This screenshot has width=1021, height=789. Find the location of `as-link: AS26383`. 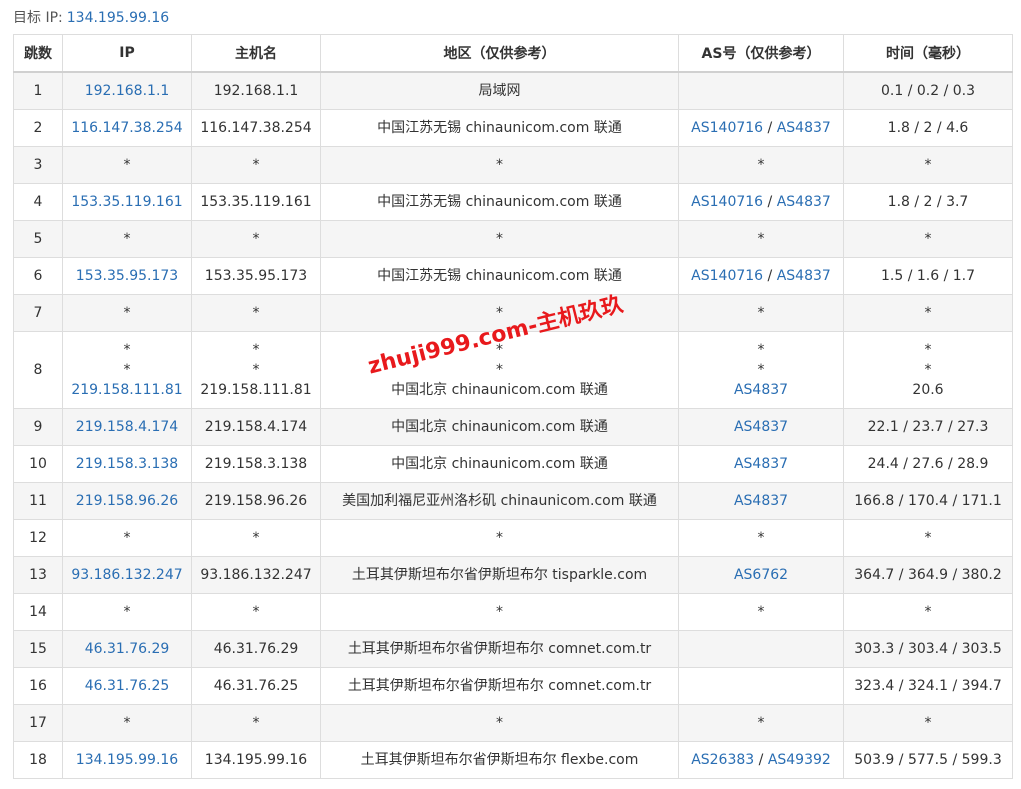

as-link: AS26383 is located at coordinates (722, 760).